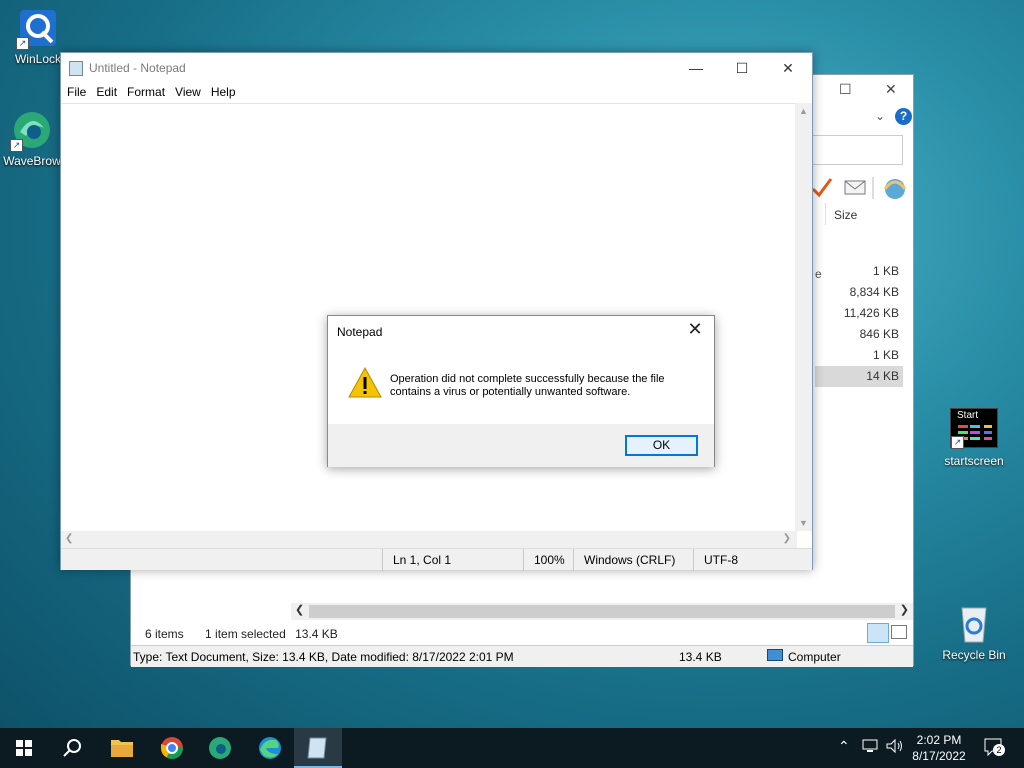  What do you see at coordinates (696, 68) in the screenshot?
I see `minimize-button: —` at bounding box center [696, 68].